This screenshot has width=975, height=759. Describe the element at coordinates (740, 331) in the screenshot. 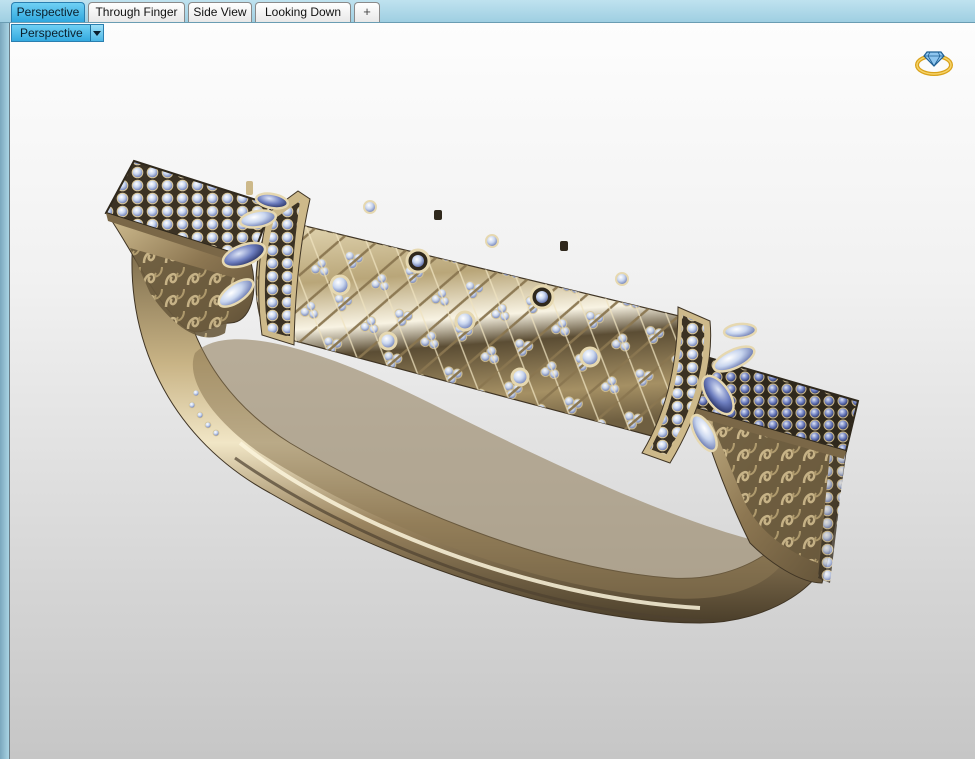

I see `marquise-stone` at that location.